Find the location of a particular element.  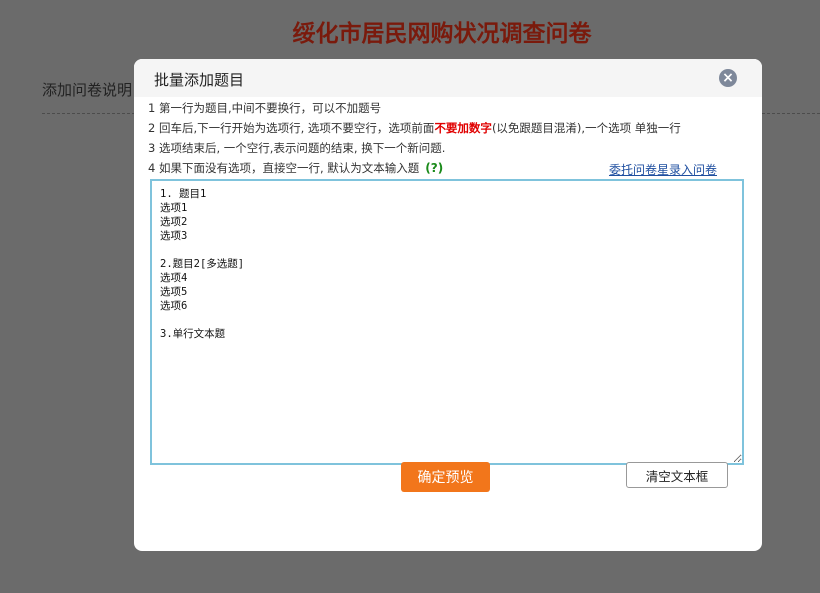

instruction-line-2-suffix: (以免跟题目混淆),一个选项 单独一行 is located at coordinates (586, 128).